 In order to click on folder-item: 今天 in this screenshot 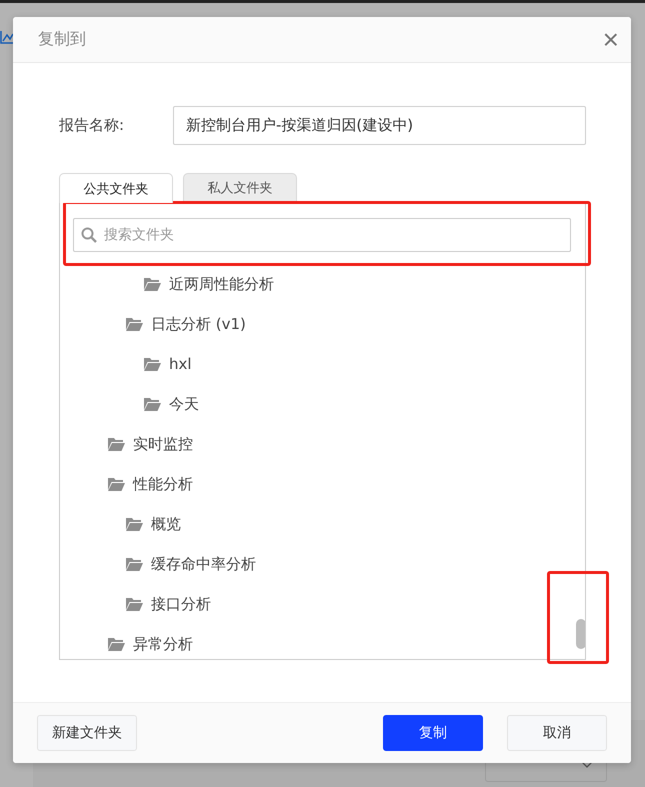, I will do `click(129, 404)`.